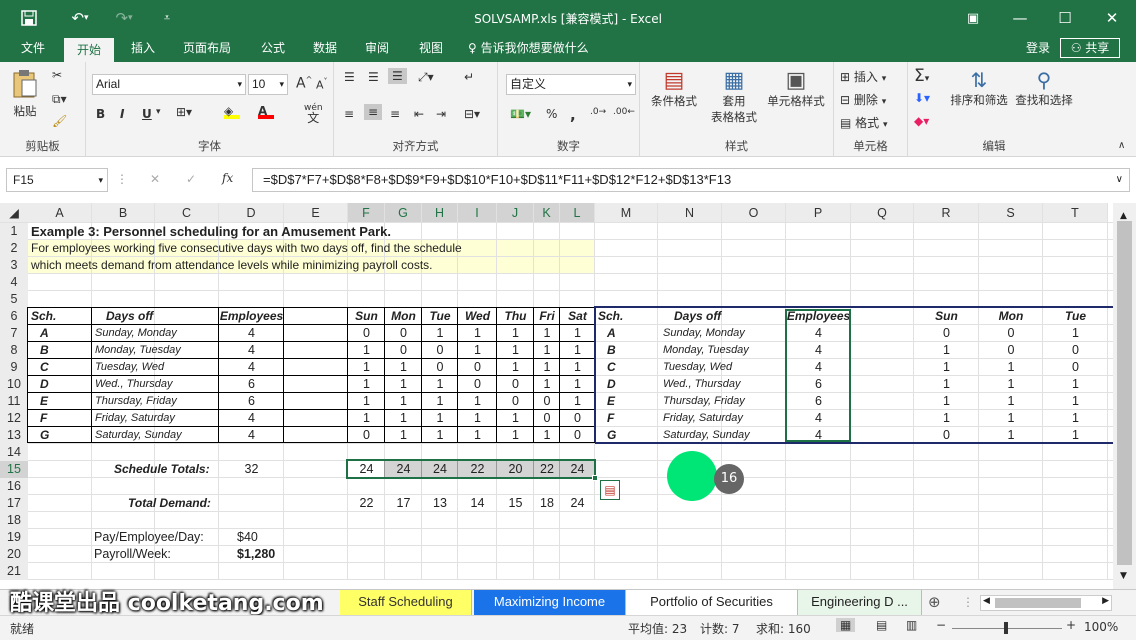  I want to click on font-name-select: Arial ▾, so click(169, 84).